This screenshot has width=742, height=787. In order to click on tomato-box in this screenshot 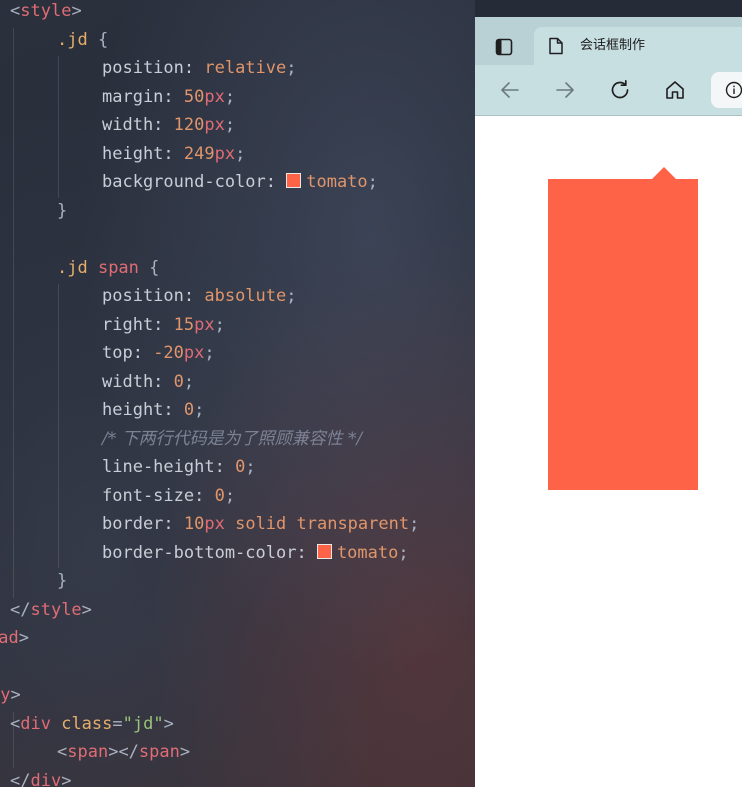, I will do `click(623, 328)`.